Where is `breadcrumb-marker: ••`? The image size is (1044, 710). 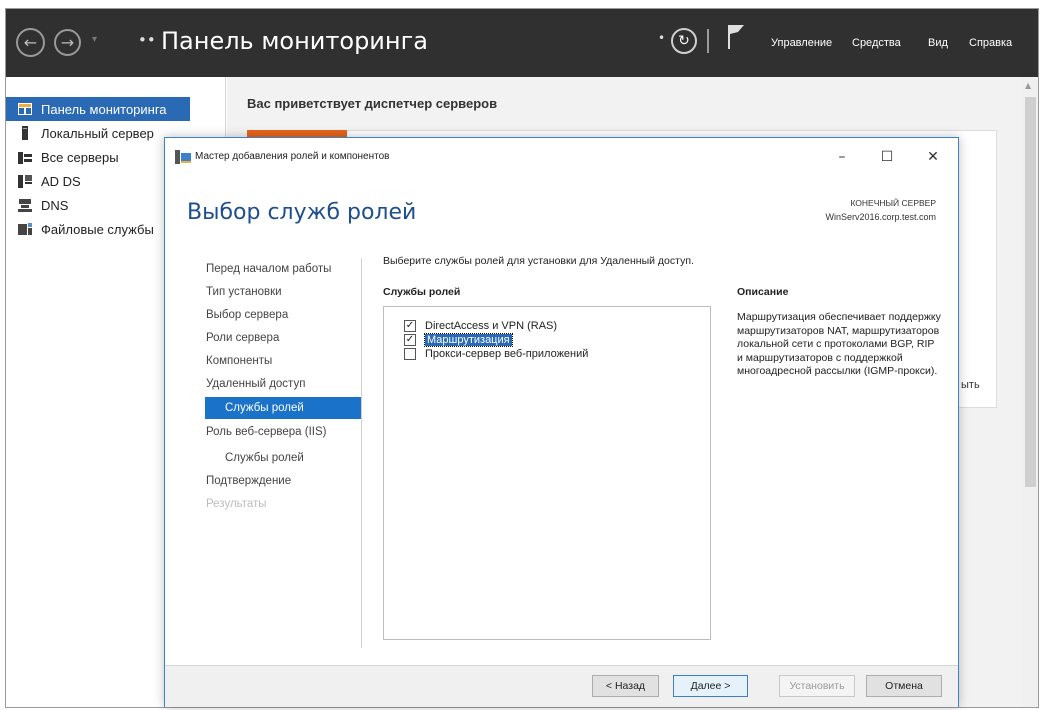
breadcrumb-marker: •• is located at coordinates (147, 40).